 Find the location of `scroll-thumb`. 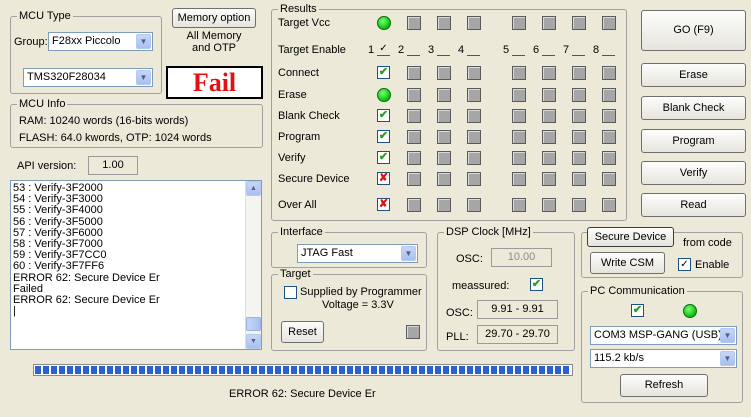

scroll-thumb is located at coordinates (253, 324).